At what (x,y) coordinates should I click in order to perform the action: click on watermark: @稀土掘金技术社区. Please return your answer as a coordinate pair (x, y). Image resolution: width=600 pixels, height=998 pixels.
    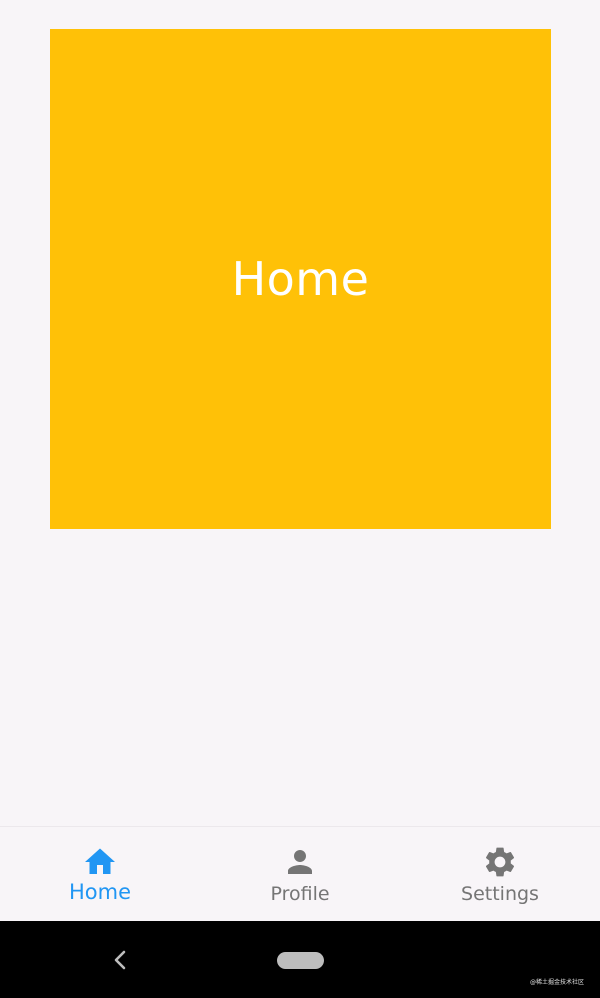
    Looking at the image, I should click on (556, 982).